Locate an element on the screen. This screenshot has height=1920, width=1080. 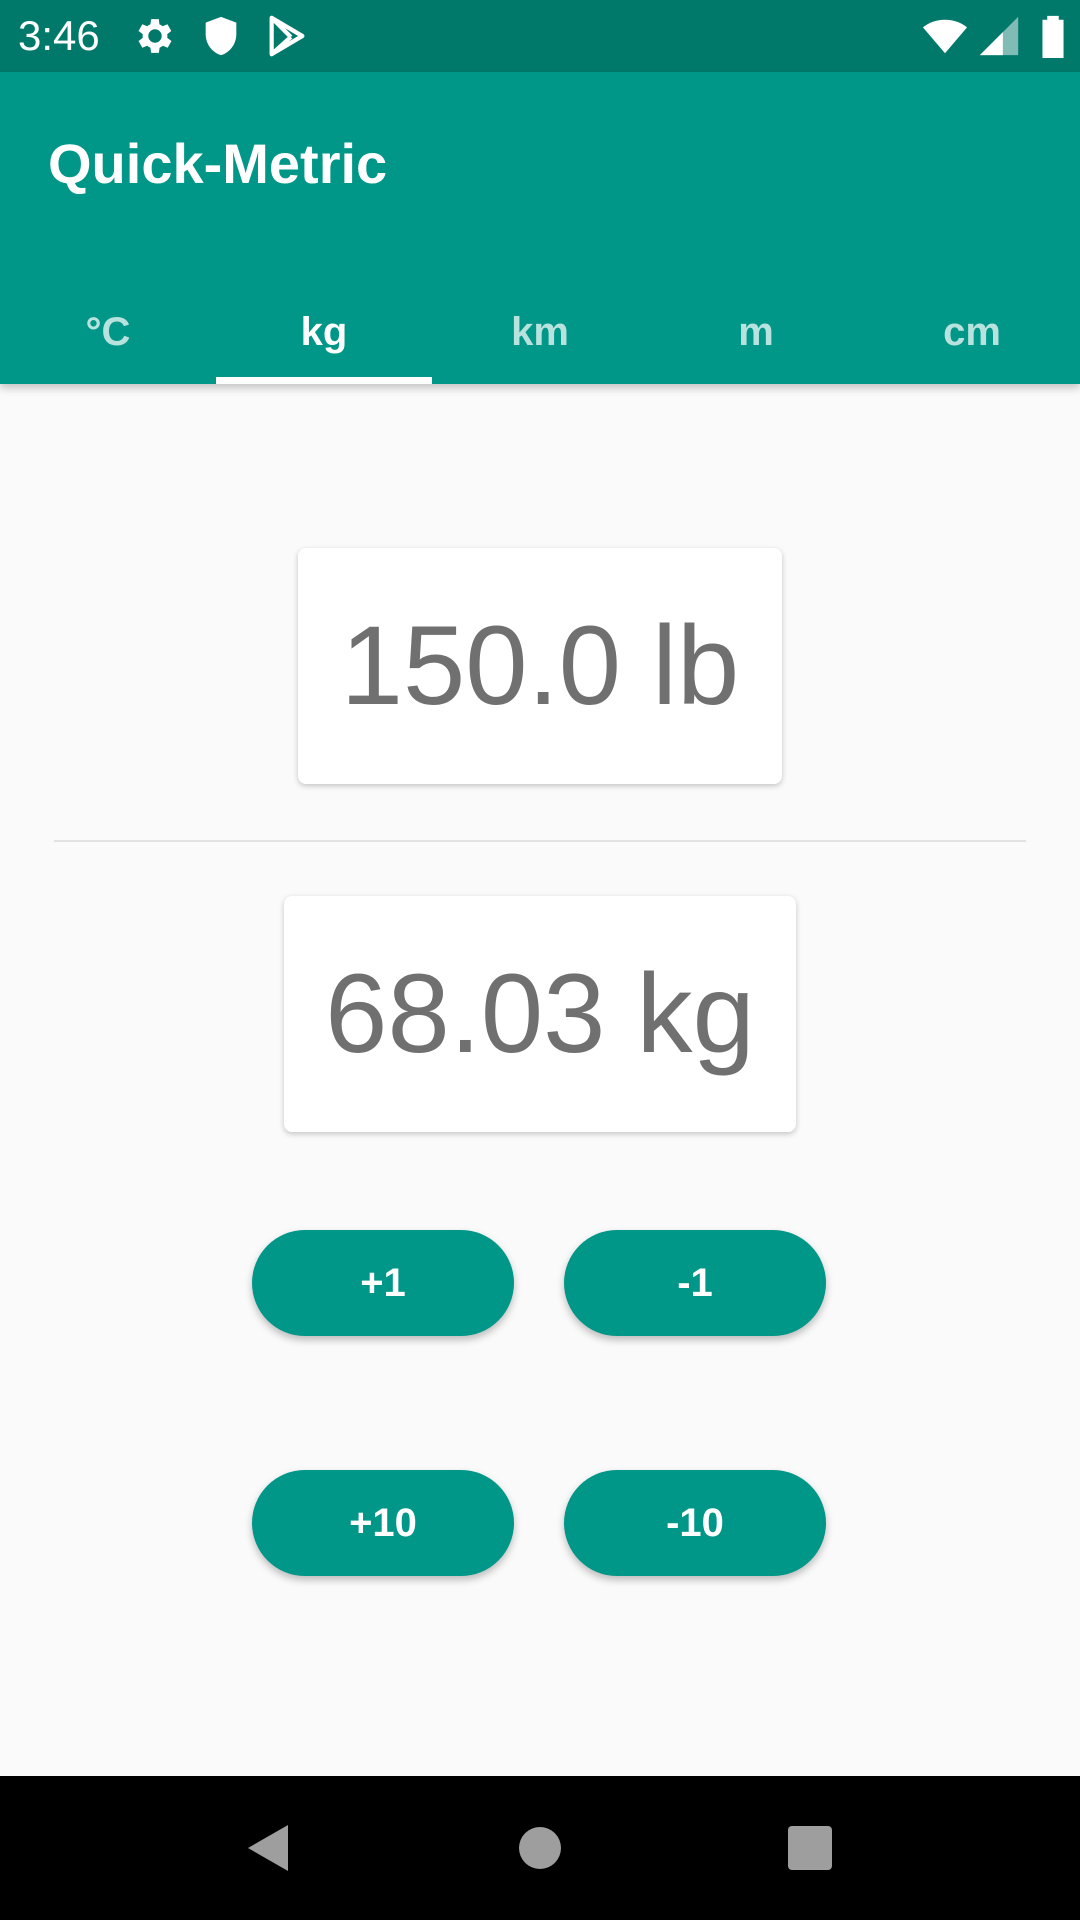
status-bar: 3:46 is located at coordinates (540, 36).